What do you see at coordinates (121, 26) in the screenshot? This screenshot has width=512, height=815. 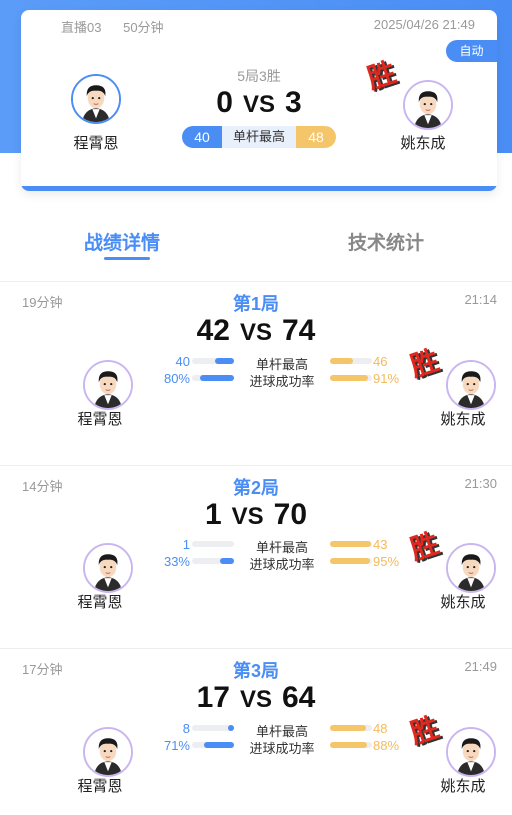 I see `match-meta: 直播03 50分钟` at bounding box center [121, 26].